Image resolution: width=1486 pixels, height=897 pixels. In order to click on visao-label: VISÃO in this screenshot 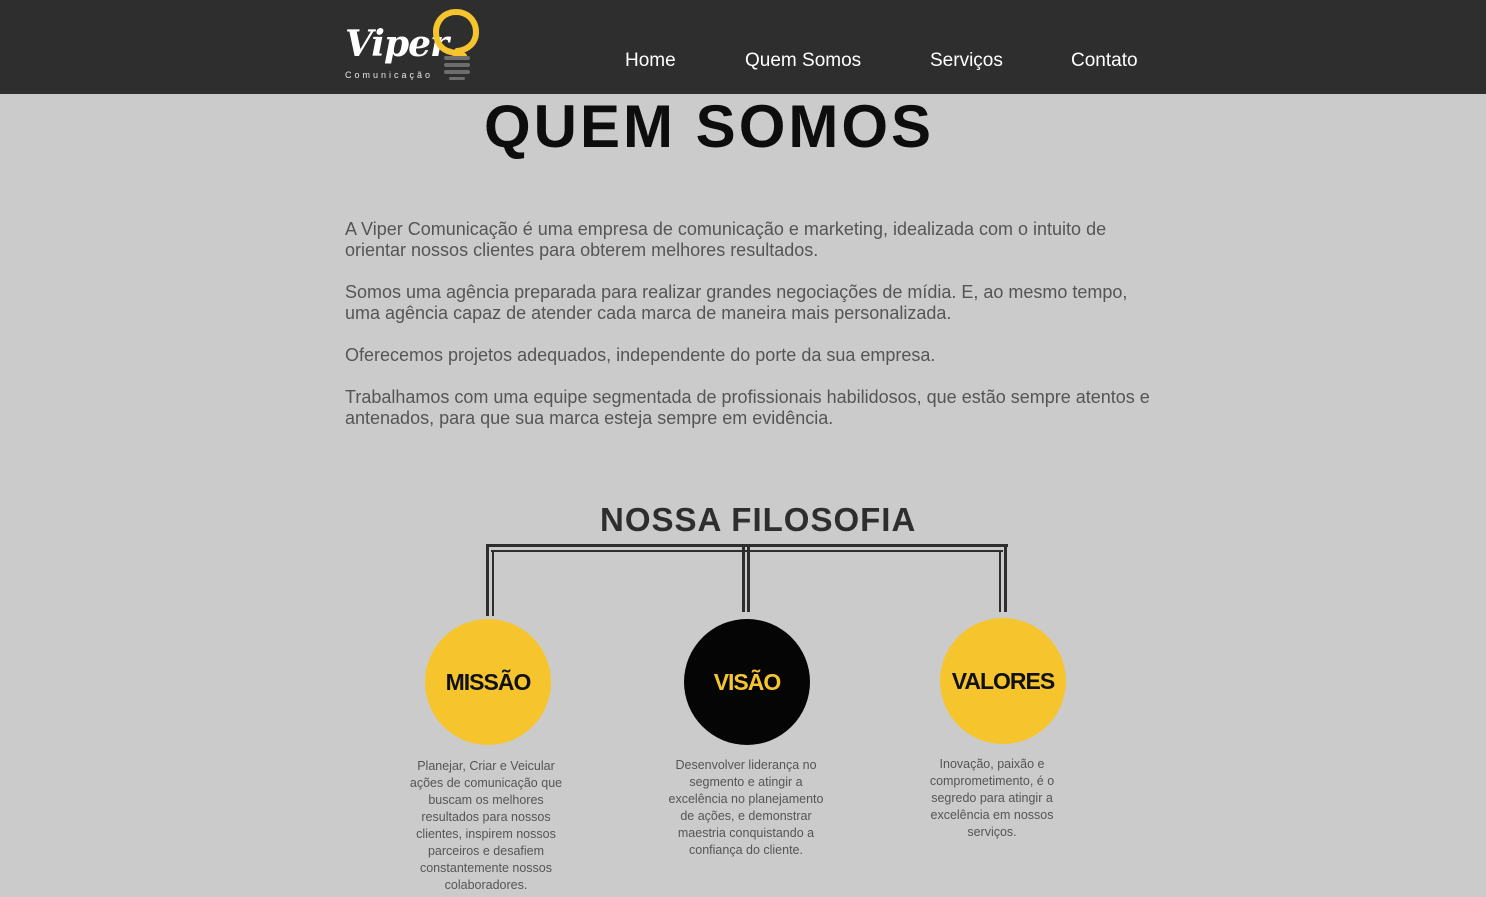, I will do `click(747, 681)`.